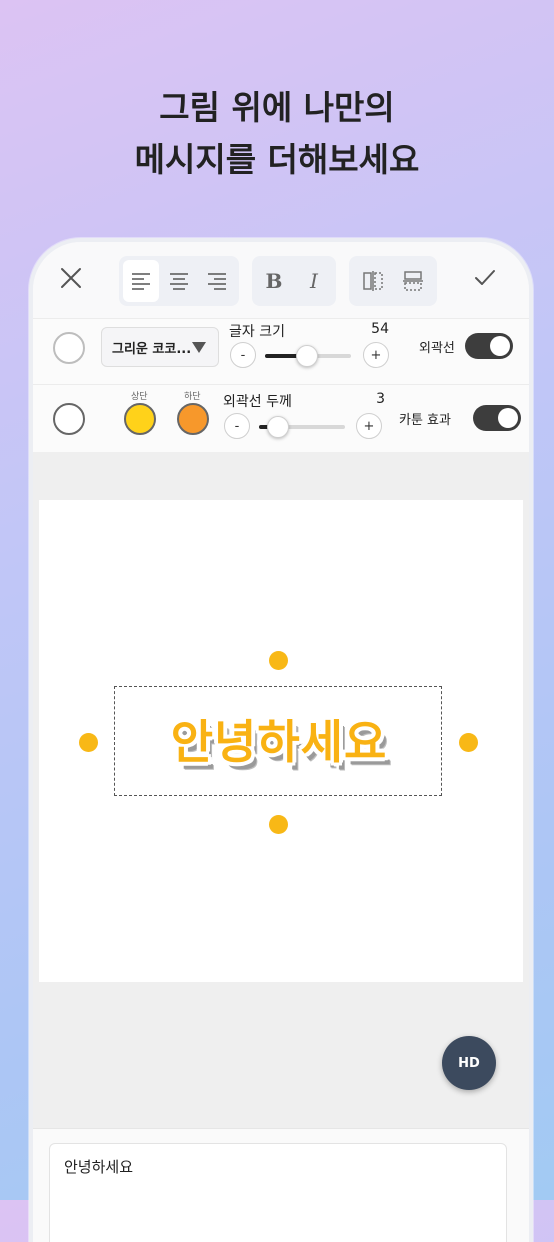 The image size is (554, 1242). I want to click on resize-handle-bottom, so click(278, 824).